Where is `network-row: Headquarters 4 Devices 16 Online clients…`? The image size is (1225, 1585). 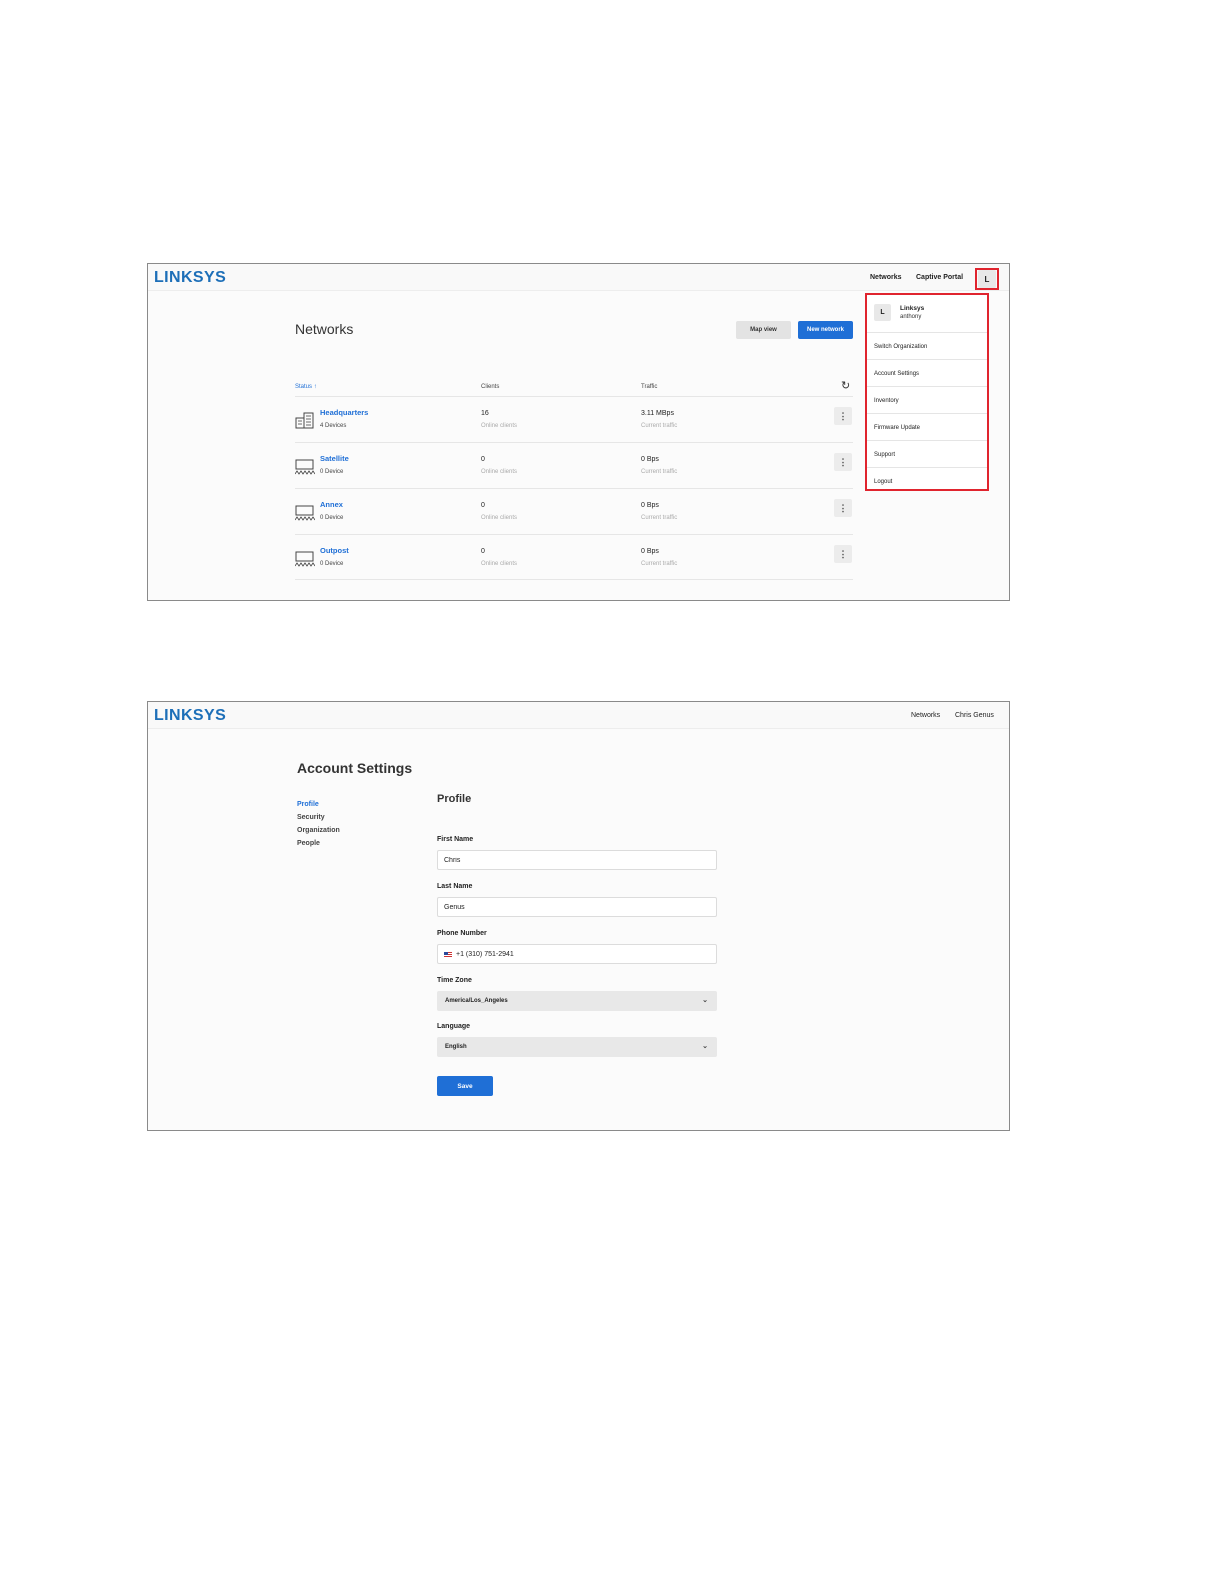 network-row: Headquarters 4 Devices 16 Online clients… is located at coordinates (574, 419).